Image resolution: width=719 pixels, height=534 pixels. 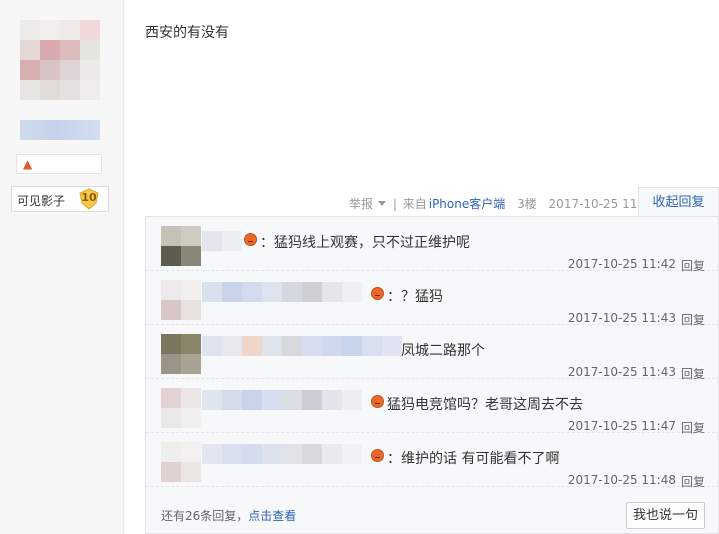 I want to click on floor-number: 3楼, so click(x=527, y=204).